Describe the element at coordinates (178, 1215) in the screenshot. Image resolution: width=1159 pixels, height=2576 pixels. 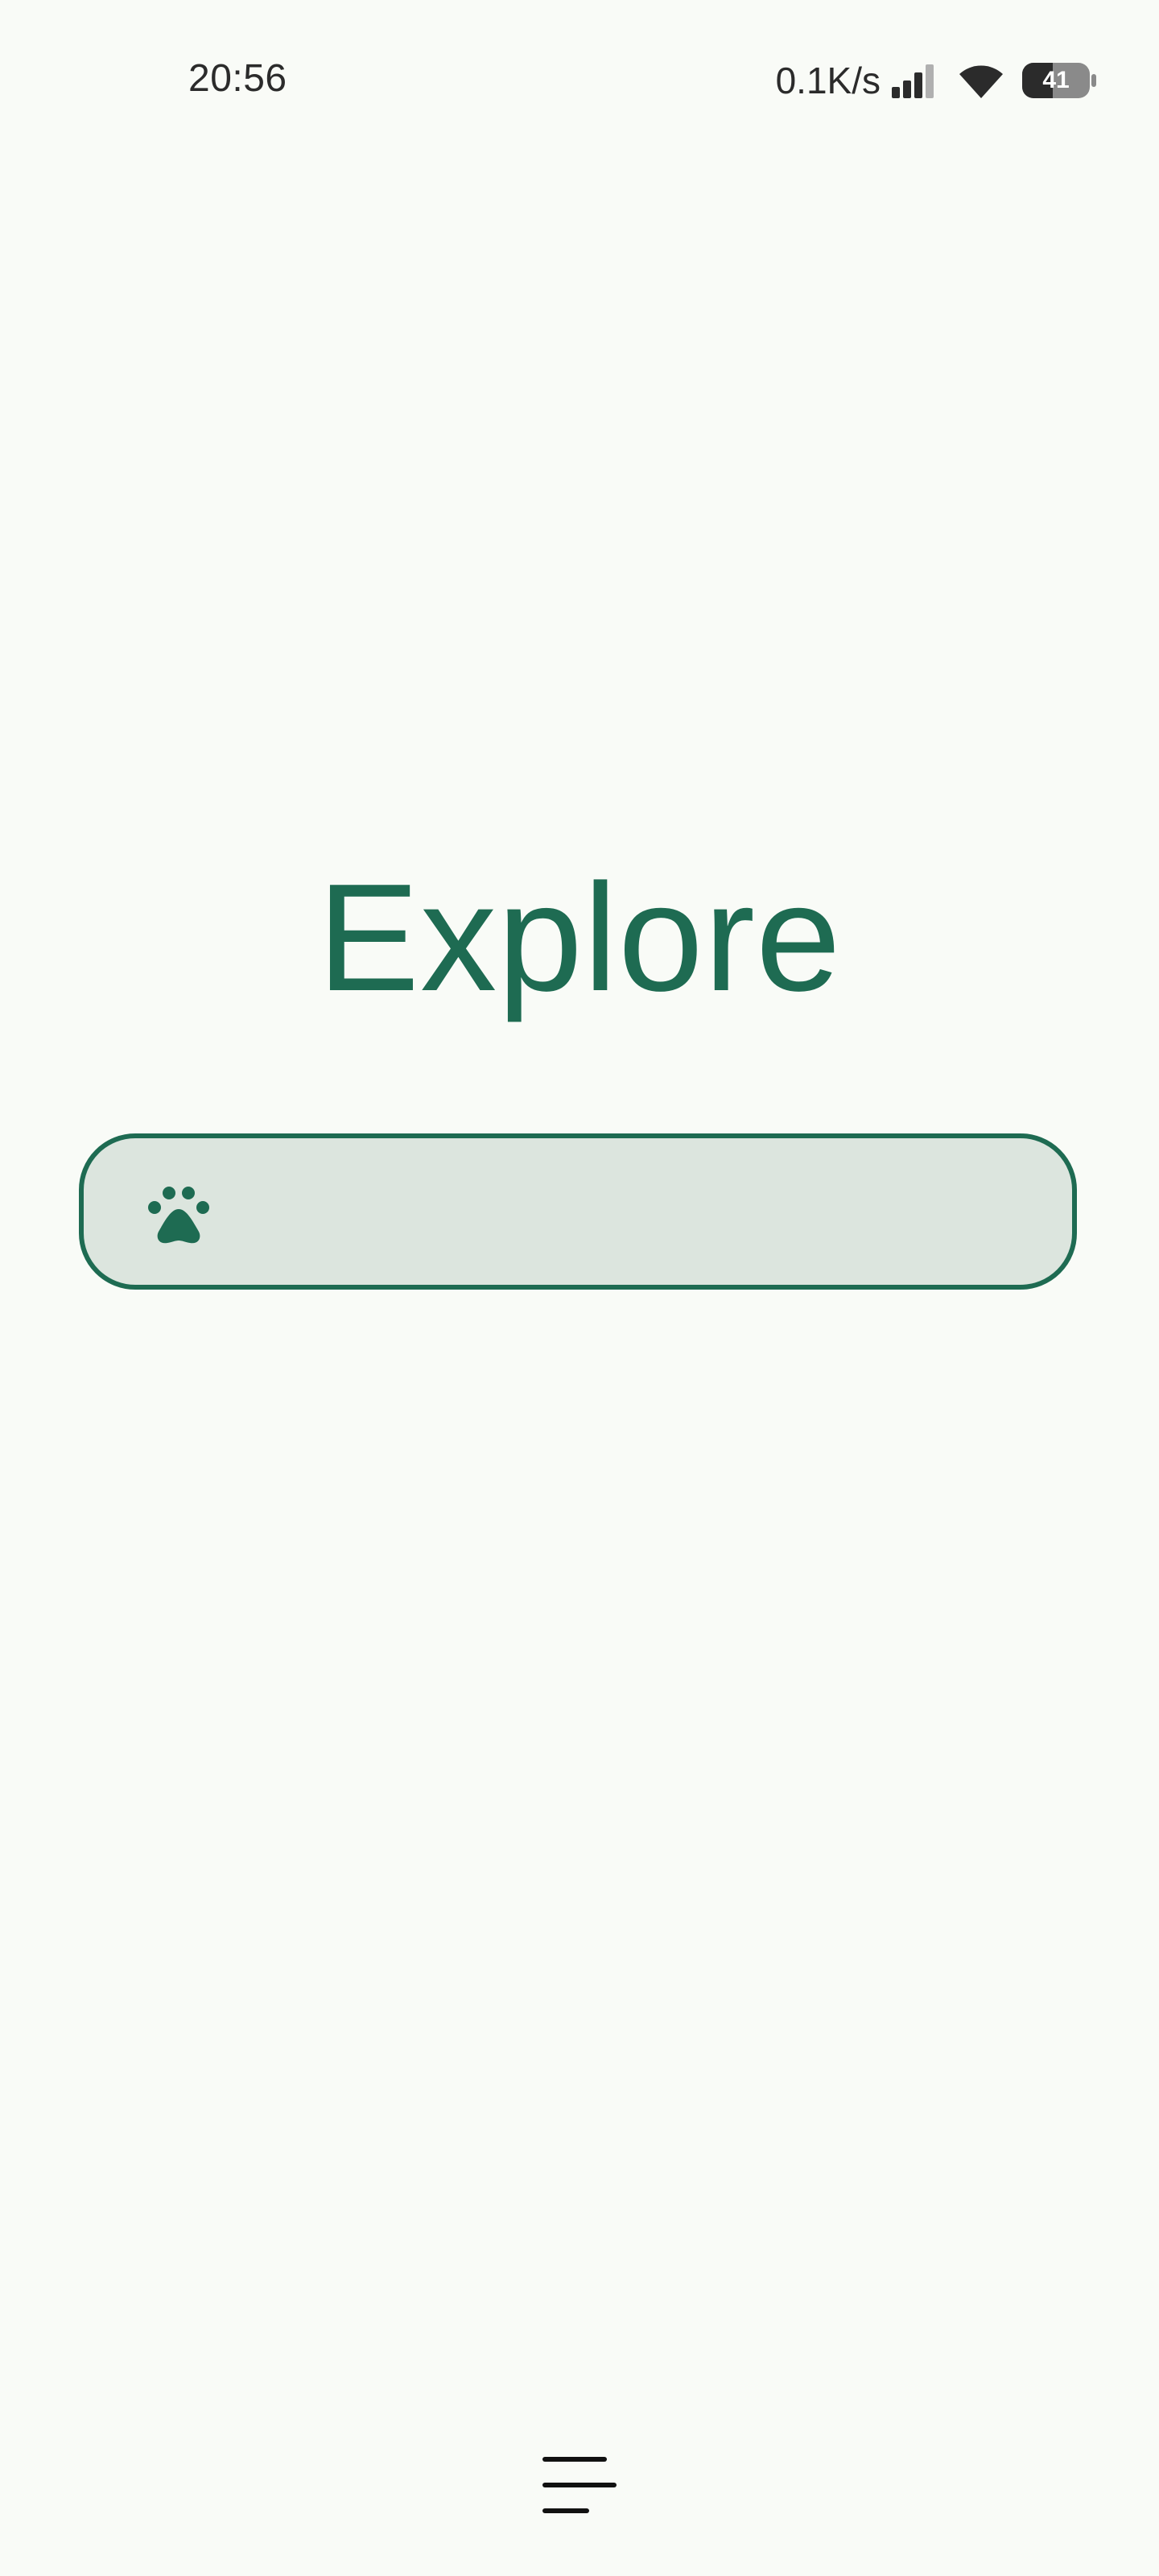
I see `paw-icon` at that location.